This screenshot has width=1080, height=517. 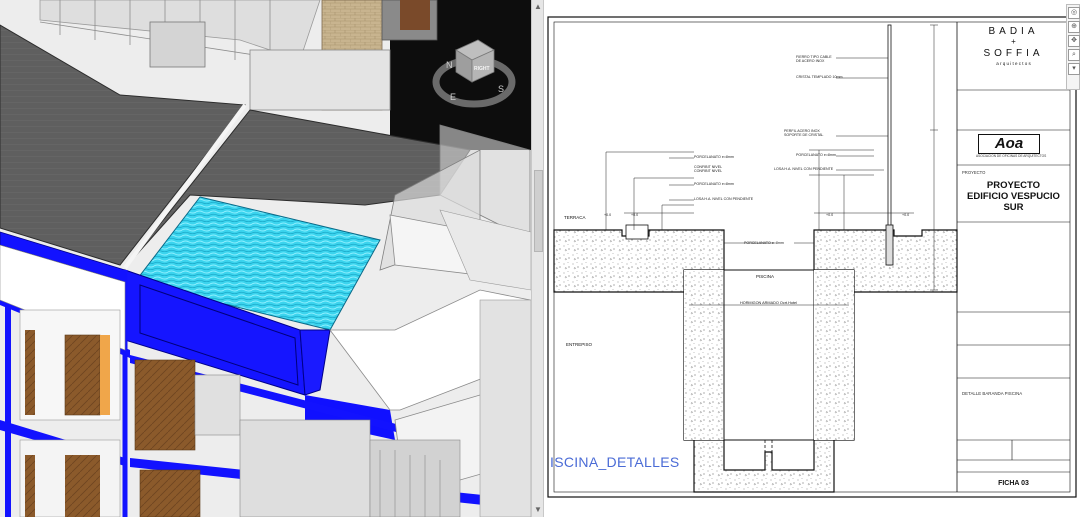 I want to click on project-label: PROYECTO, so click(x=974, y=172).